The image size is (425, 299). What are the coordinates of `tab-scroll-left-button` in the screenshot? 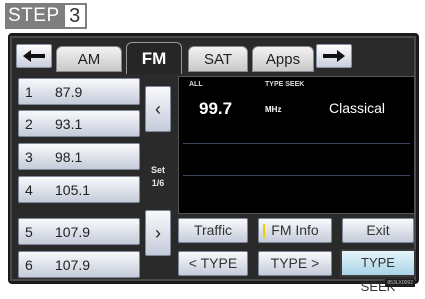 It's located at (34, 56).